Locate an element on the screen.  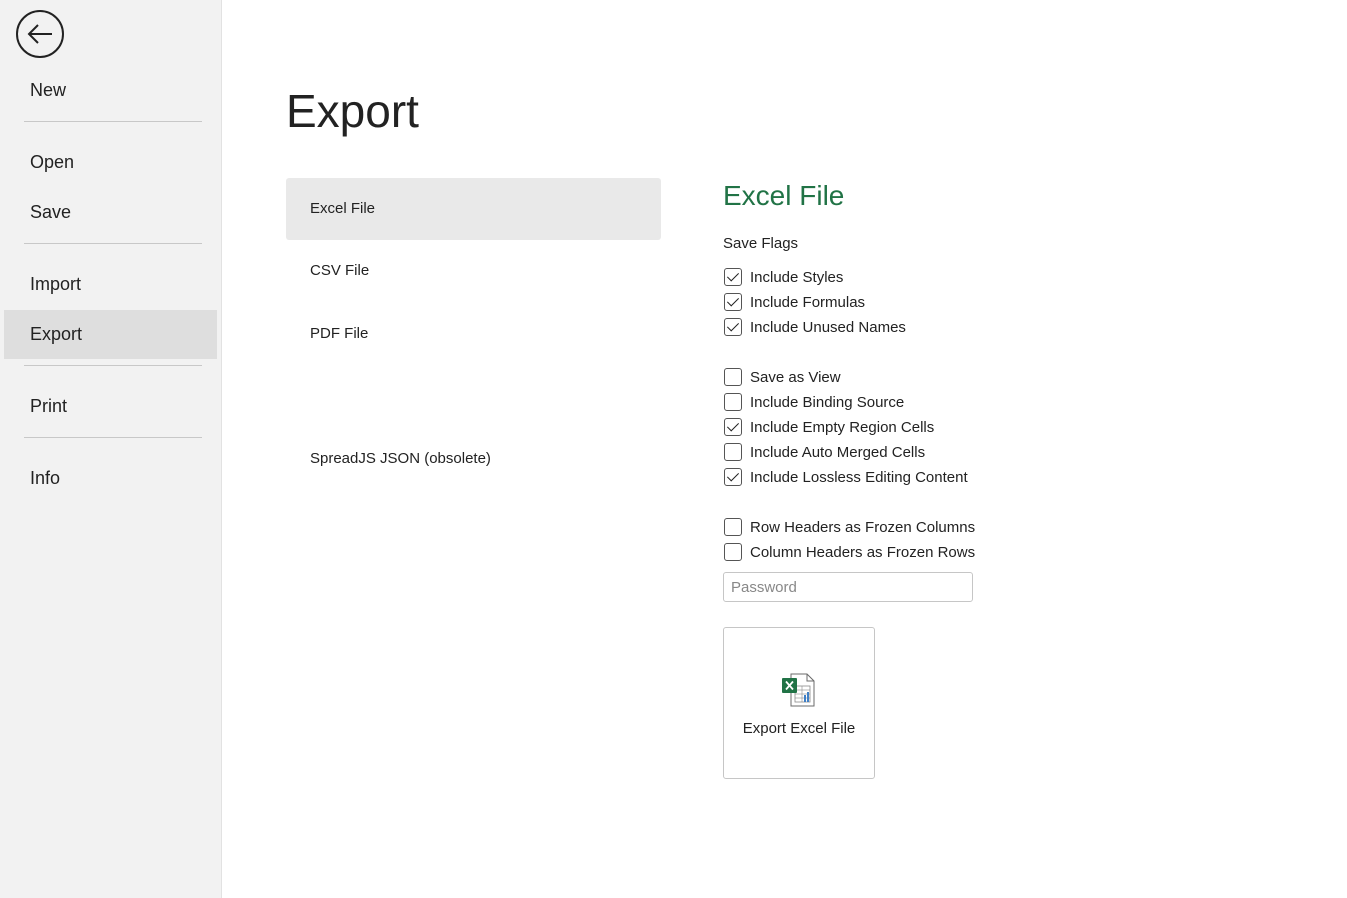
back-button is located at coordinates (40, 34).